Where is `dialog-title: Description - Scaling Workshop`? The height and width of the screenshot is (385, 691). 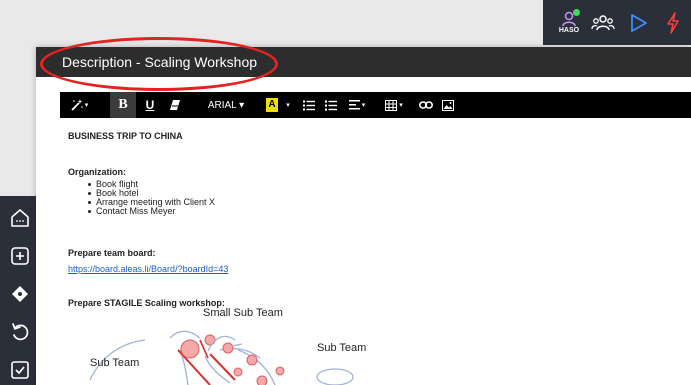
dialog-title: Description - Scaling Workshop is located at coordinates (363, 62).